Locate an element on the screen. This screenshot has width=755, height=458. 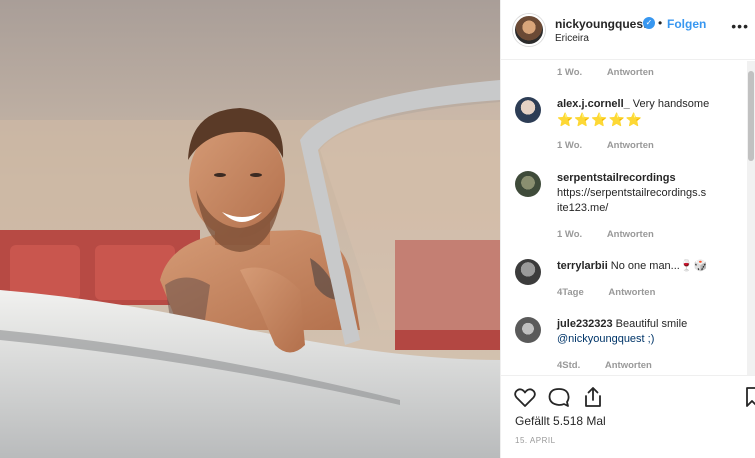
comment-body: No one man...🍷🎲 is located at coordinates (659, 266).